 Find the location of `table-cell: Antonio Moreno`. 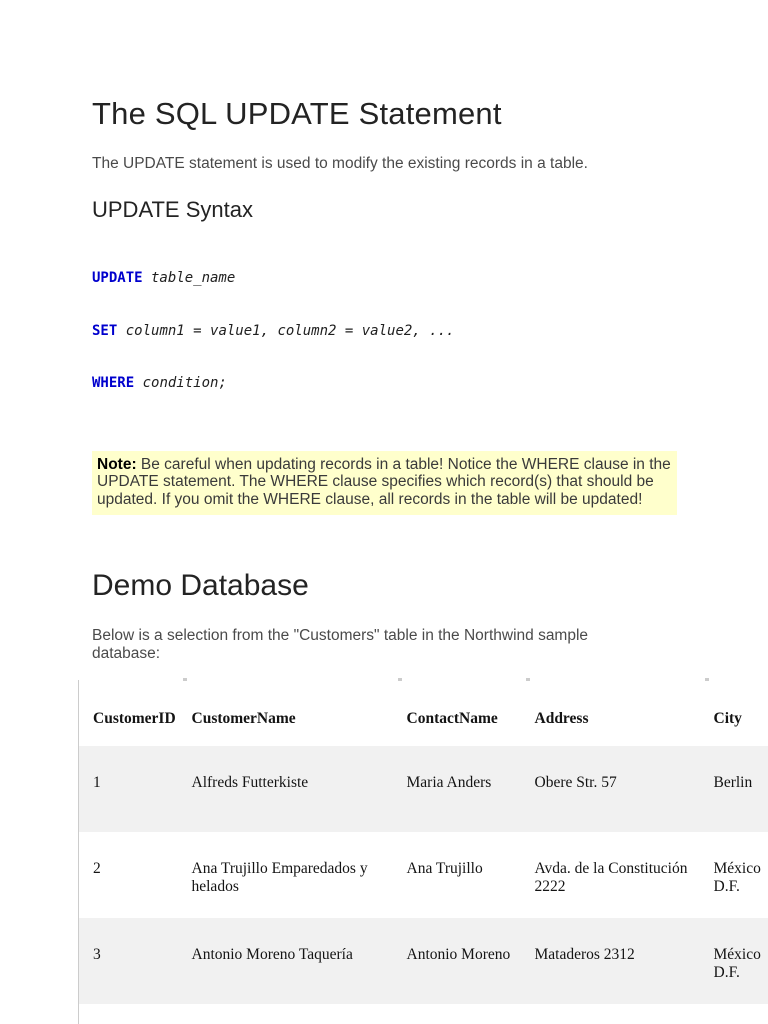

table-cell: Antonio Moreno is located at coordinates (458, 954).